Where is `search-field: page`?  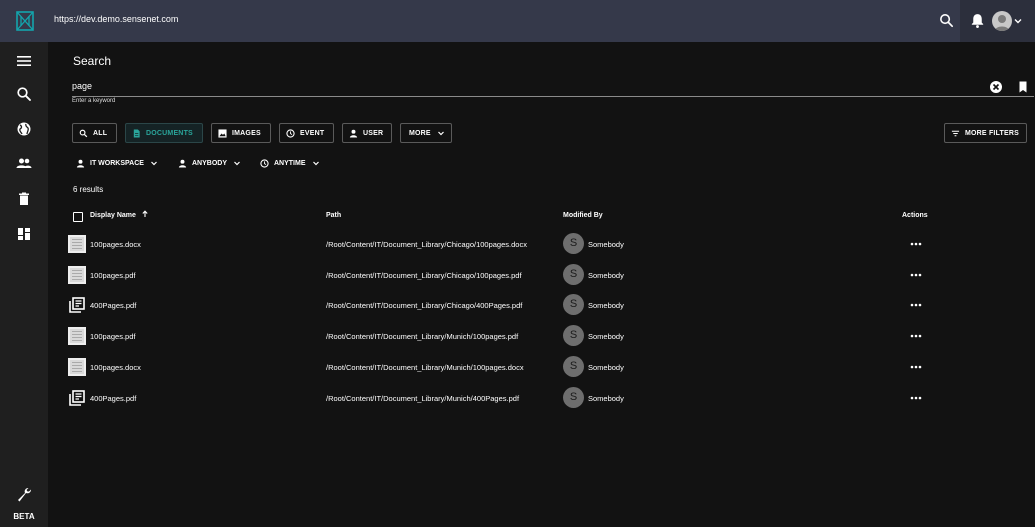
search-field: page is located at coordinates (553, 88).